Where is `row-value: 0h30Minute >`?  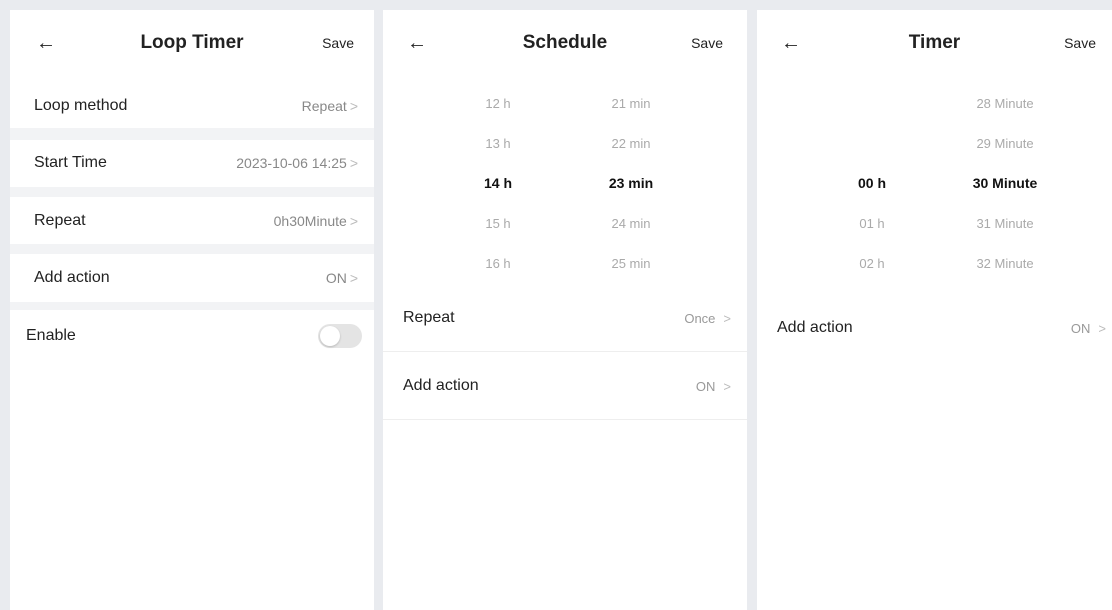 row-value: 0h30Minute > is located at coordinates (315, 221).